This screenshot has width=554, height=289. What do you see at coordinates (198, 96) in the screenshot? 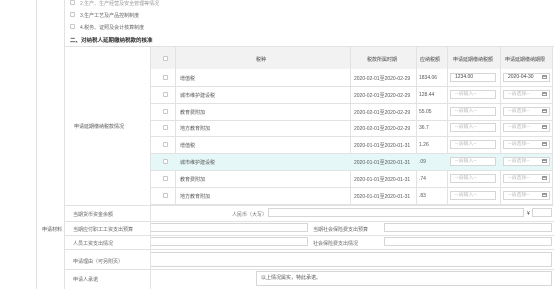
I see `row-tax-item: 城市维护建设税` at bounding box center [198, 96].